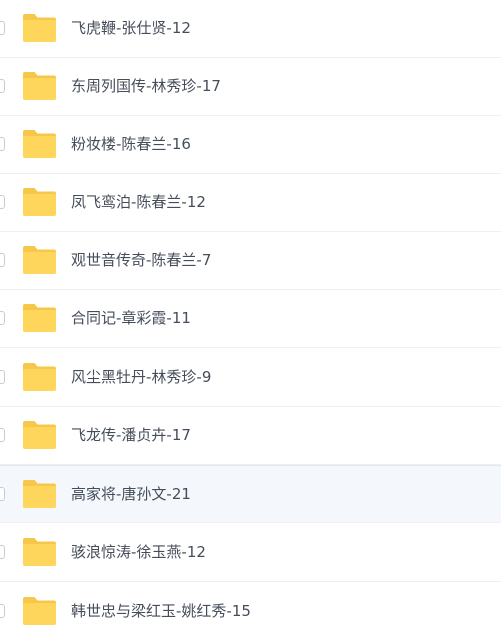 Image resolution: width=501 pixels, height=641 pixels. What do you see at coordinates (138, 202) in the screenshot?
I see `folder-name: 凤飞鸾泊-陈春兰-12` at bounding box center [138, 202].